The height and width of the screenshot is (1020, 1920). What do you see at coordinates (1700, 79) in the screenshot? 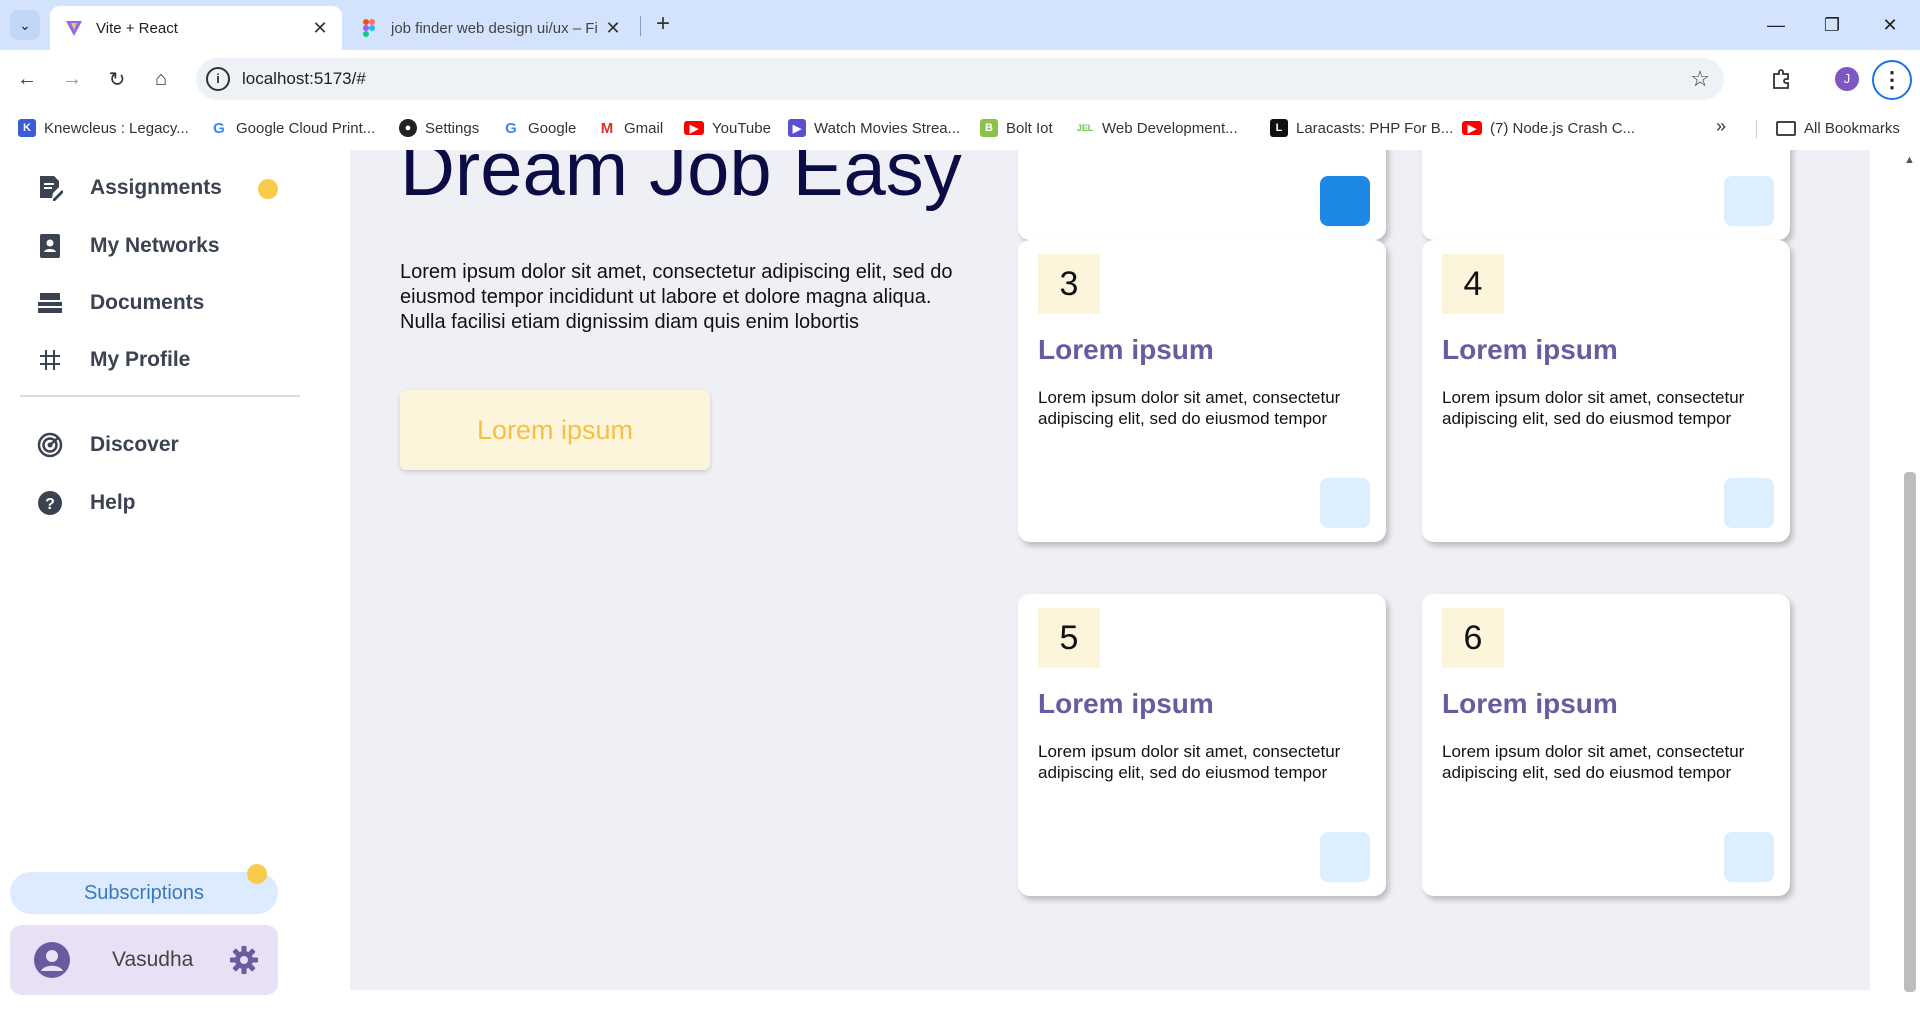
I see `bookmark-star-icon: ☆` at bounding box center [1700, 79].